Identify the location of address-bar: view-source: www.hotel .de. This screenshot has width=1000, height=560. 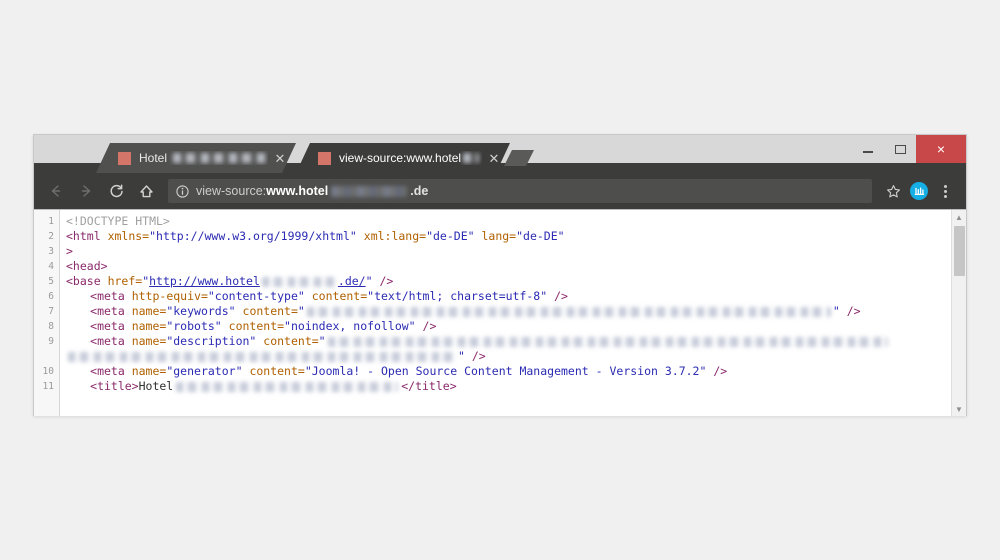
(520, 191).